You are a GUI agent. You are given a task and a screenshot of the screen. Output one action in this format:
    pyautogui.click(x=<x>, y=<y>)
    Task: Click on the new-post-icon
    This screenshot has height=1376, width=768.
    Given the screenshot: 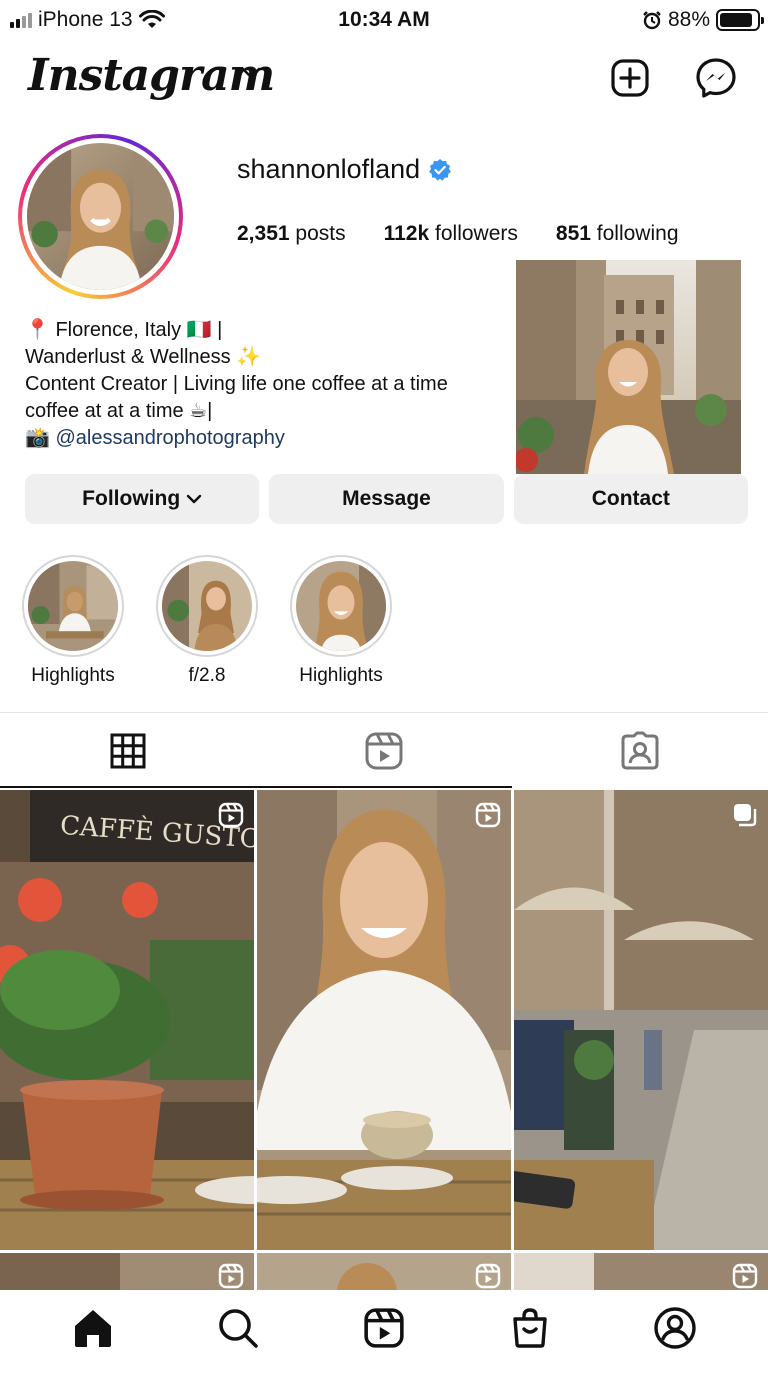 What is the action you would take?
    pyautogui.click(x=630, y=78)
    